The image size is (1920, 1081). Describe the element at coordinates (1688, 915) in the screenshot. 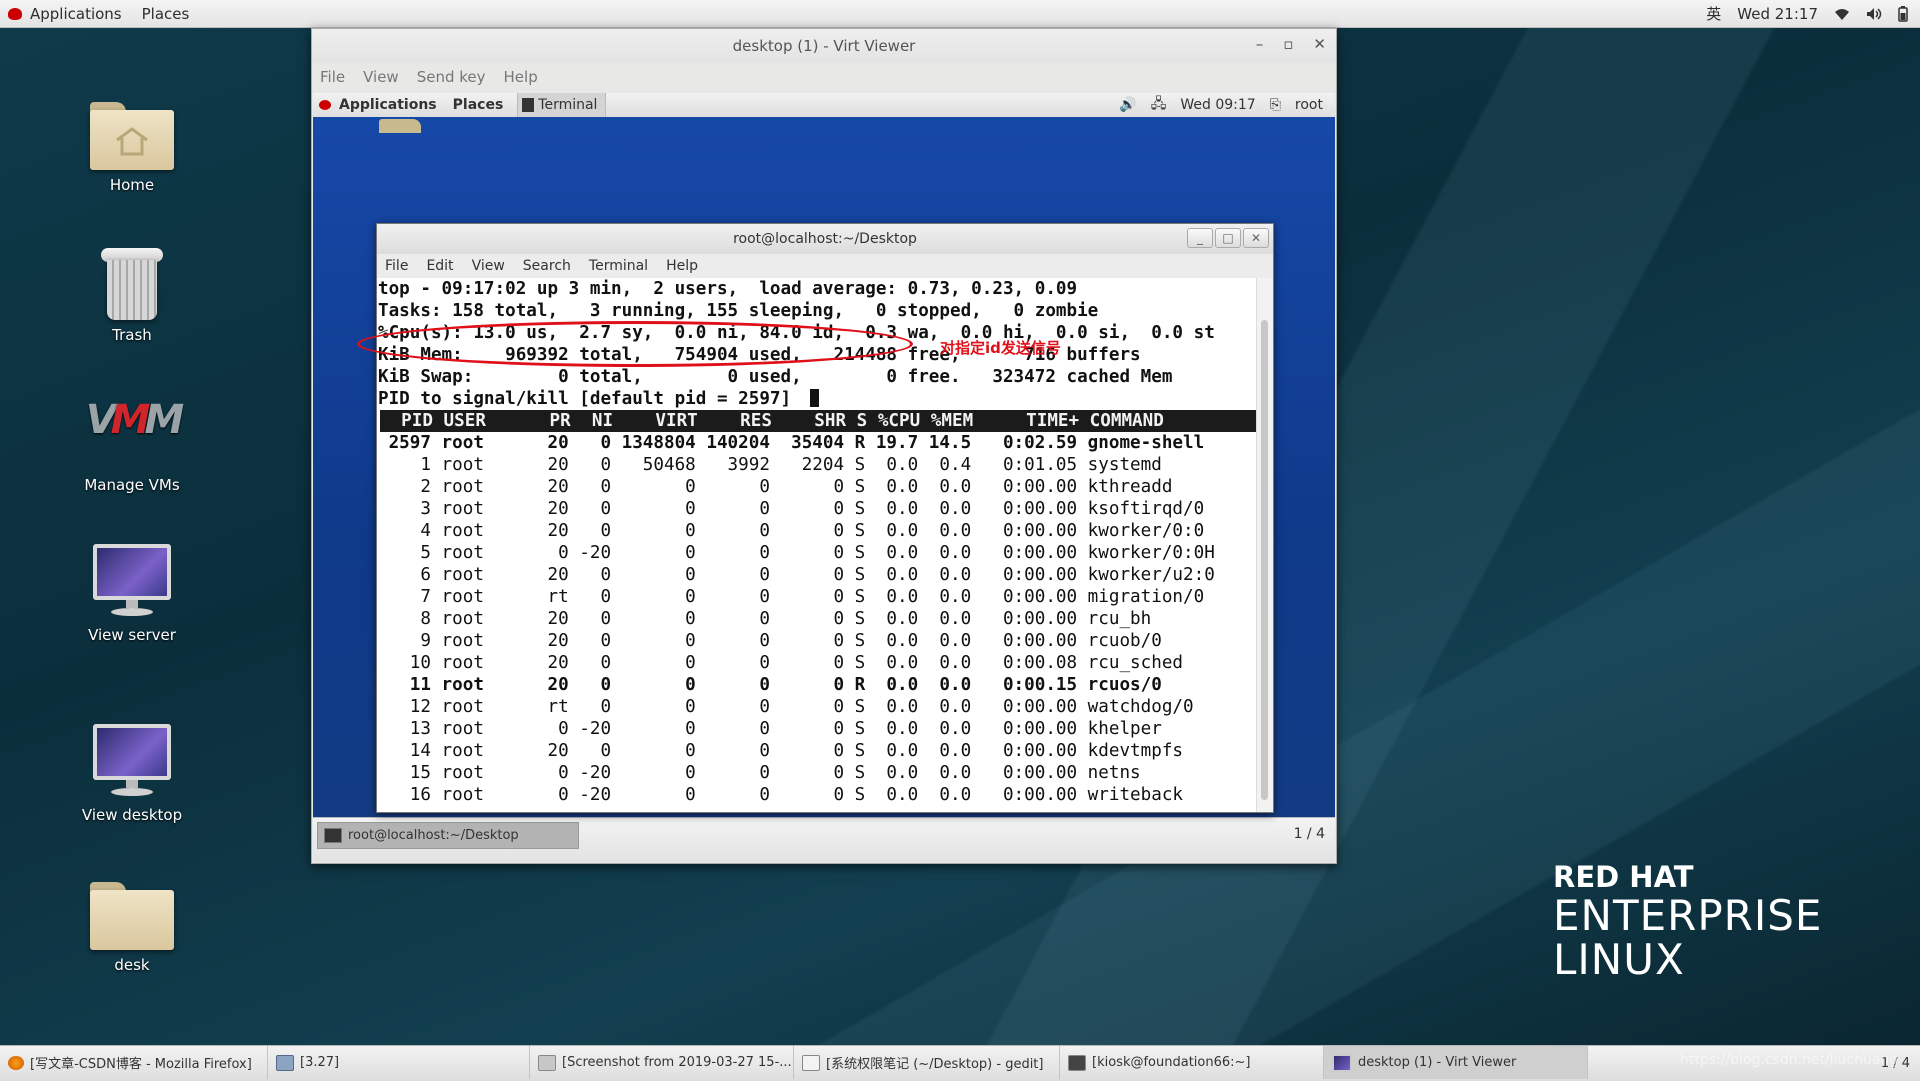

I see `branding-line-2: ENTERPRISE` at that location.